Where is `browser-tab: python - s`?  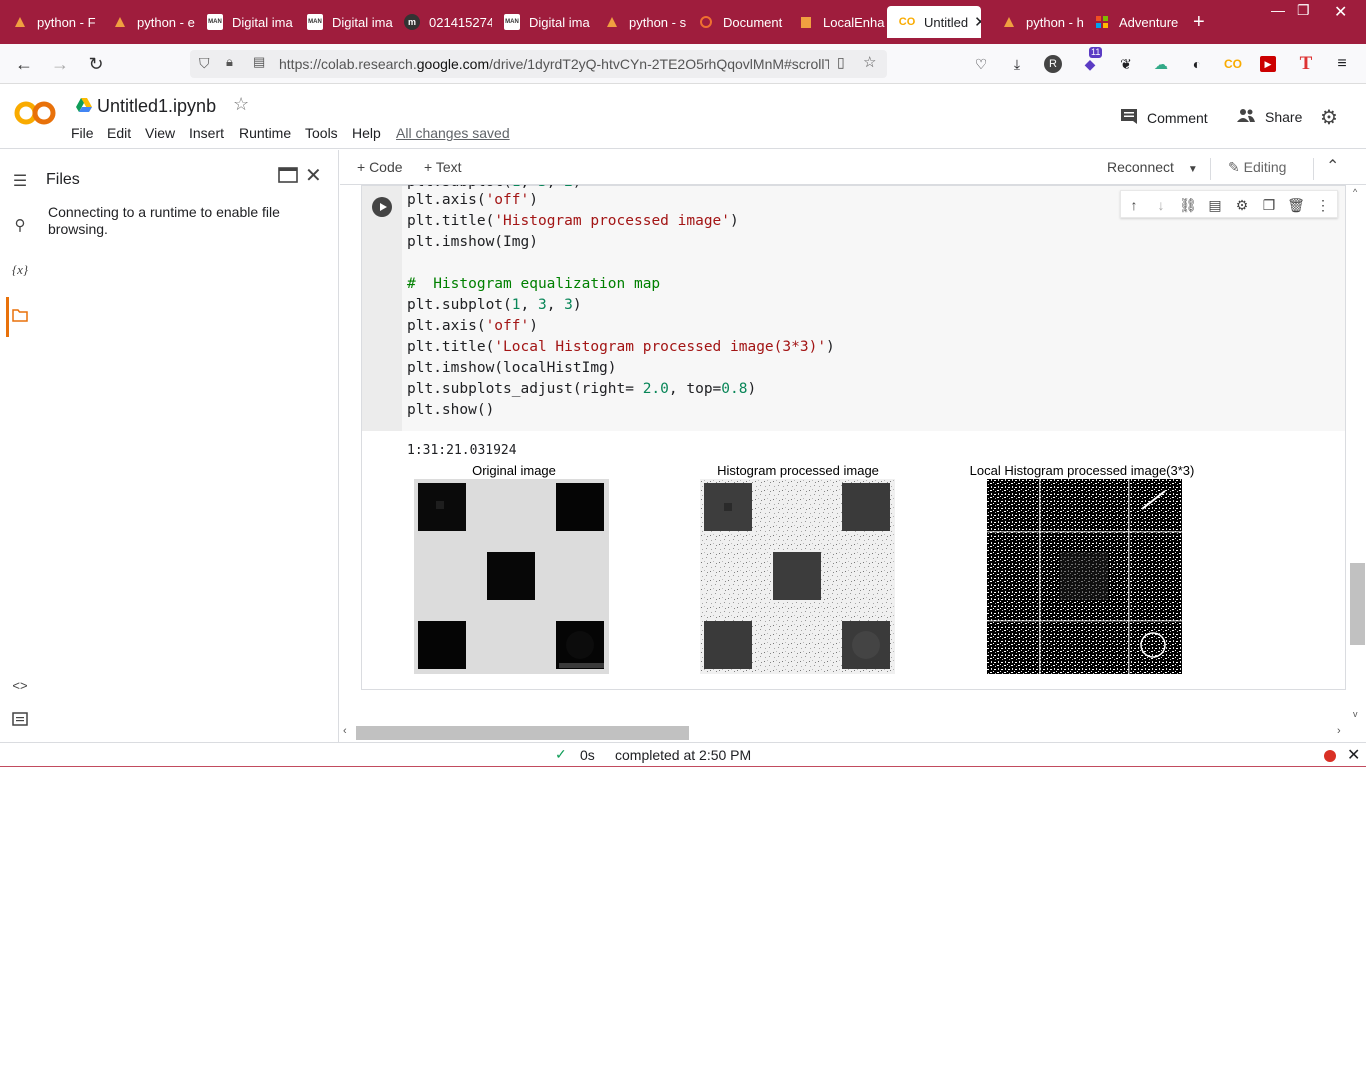 browser-tab: python - s is located at coordinates (642, 22).